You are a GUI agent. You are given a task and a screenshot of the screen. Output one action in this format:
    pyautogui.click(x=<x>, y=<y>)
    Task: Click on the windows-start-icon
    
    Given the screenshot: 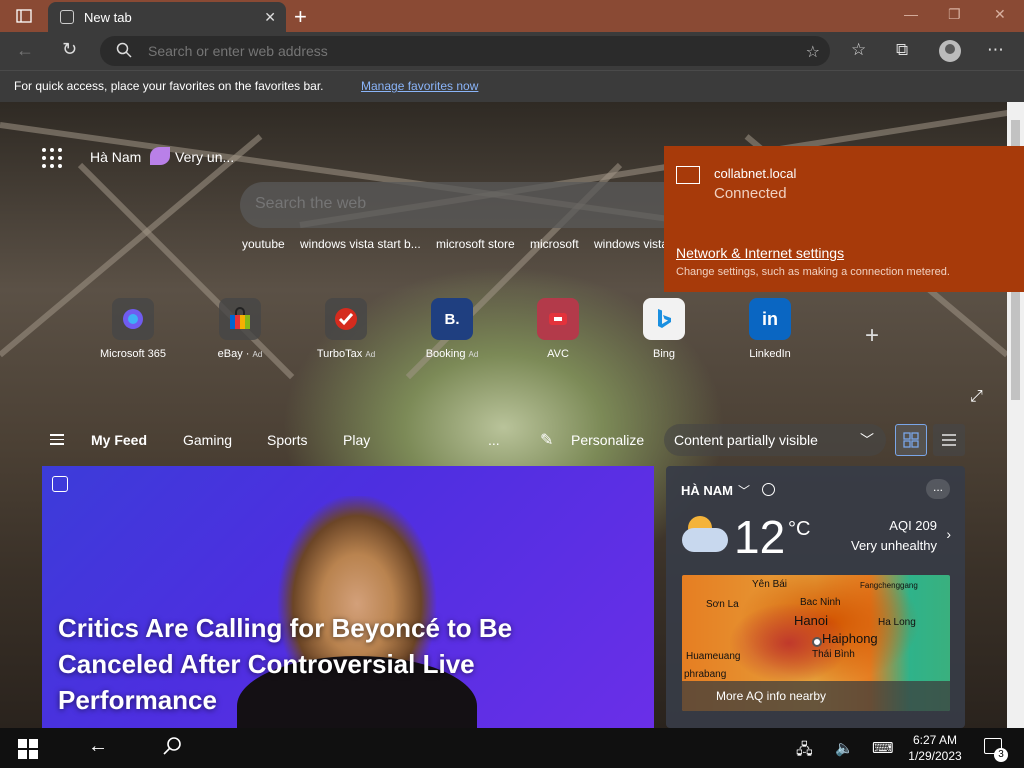 What is the action you would take?
    pyautogui.click(x=28, y=749)
    